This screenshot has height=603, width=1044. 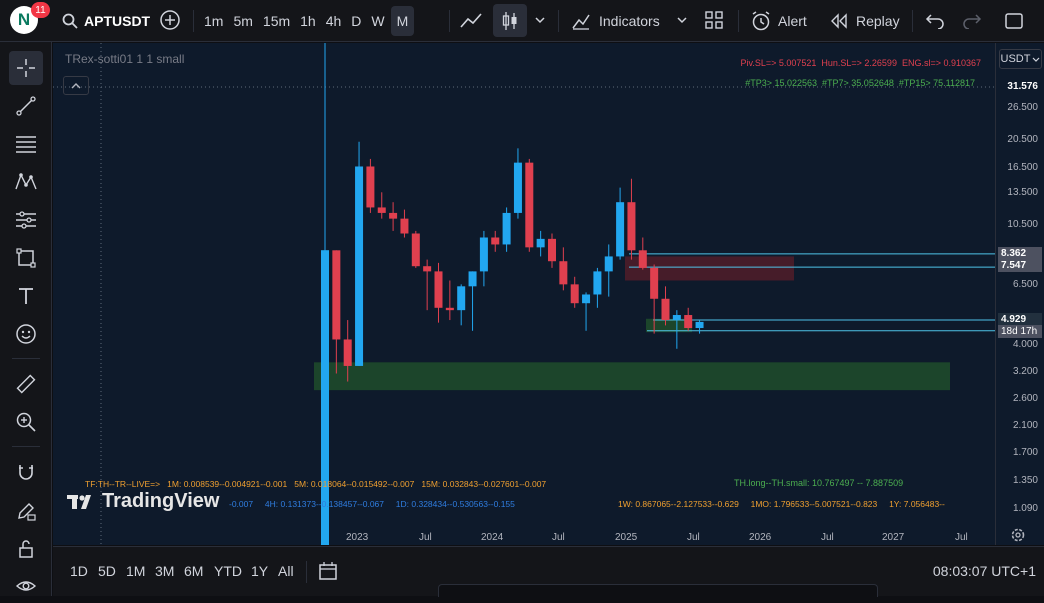 What do you see at coordinates (79, 571) in the screenshot?
I see `range-1d: 1D` at bounding box center [79, 571].